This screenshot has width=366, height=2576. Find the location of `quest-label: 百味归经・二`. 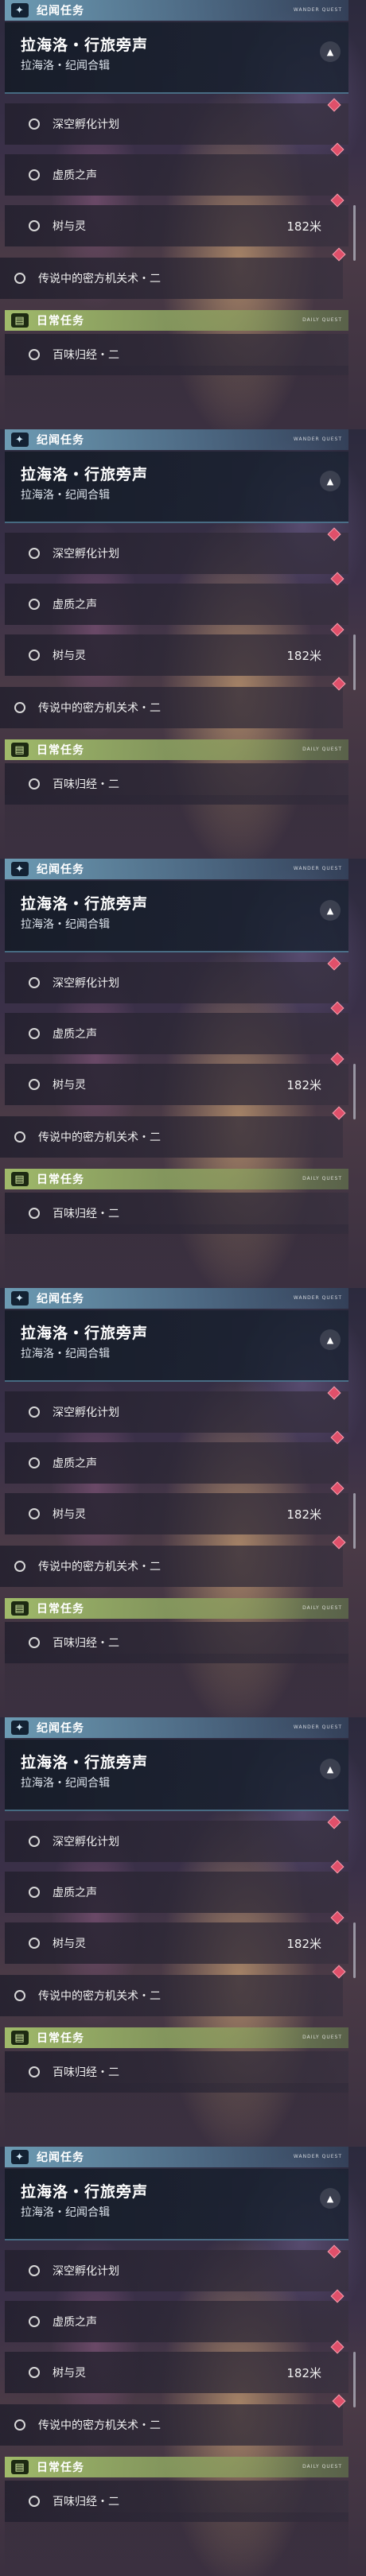

quest-label: 百味归经・二 is located at coordinates (86, 785).